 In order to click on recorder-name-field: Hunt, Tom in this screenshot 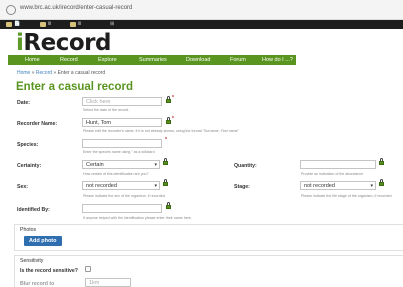, I will do `click(122, 122)`.